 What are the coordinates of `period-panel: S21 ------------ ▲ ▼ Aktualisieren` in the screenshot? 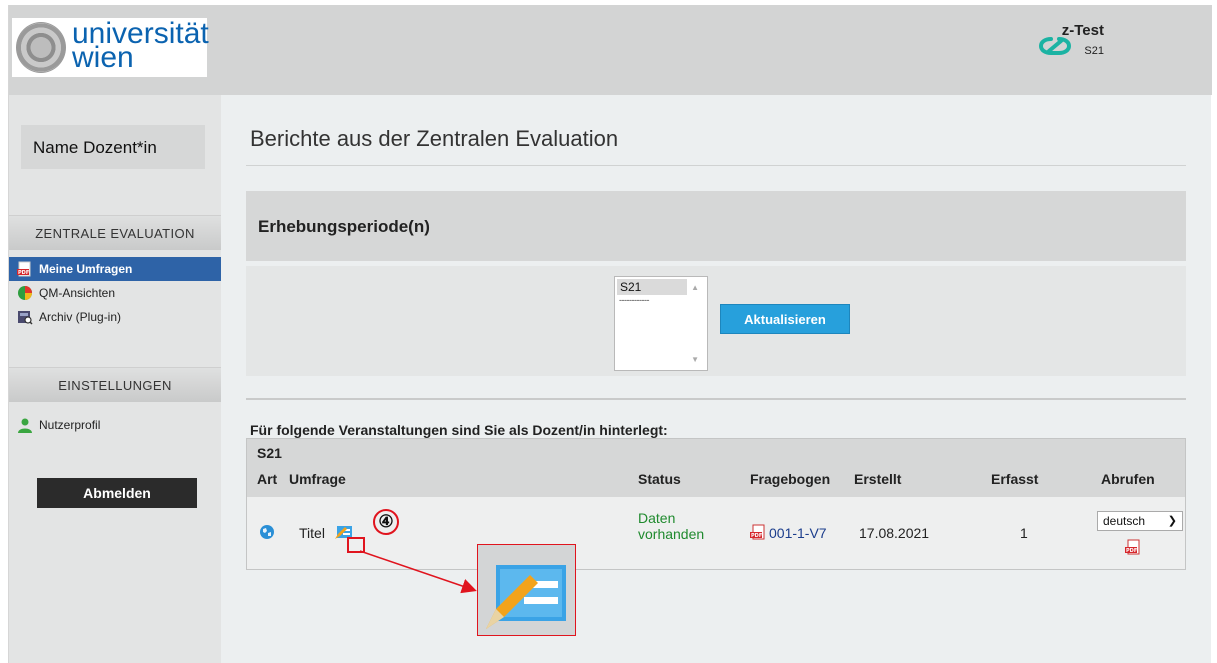 It's located at (716, 321).